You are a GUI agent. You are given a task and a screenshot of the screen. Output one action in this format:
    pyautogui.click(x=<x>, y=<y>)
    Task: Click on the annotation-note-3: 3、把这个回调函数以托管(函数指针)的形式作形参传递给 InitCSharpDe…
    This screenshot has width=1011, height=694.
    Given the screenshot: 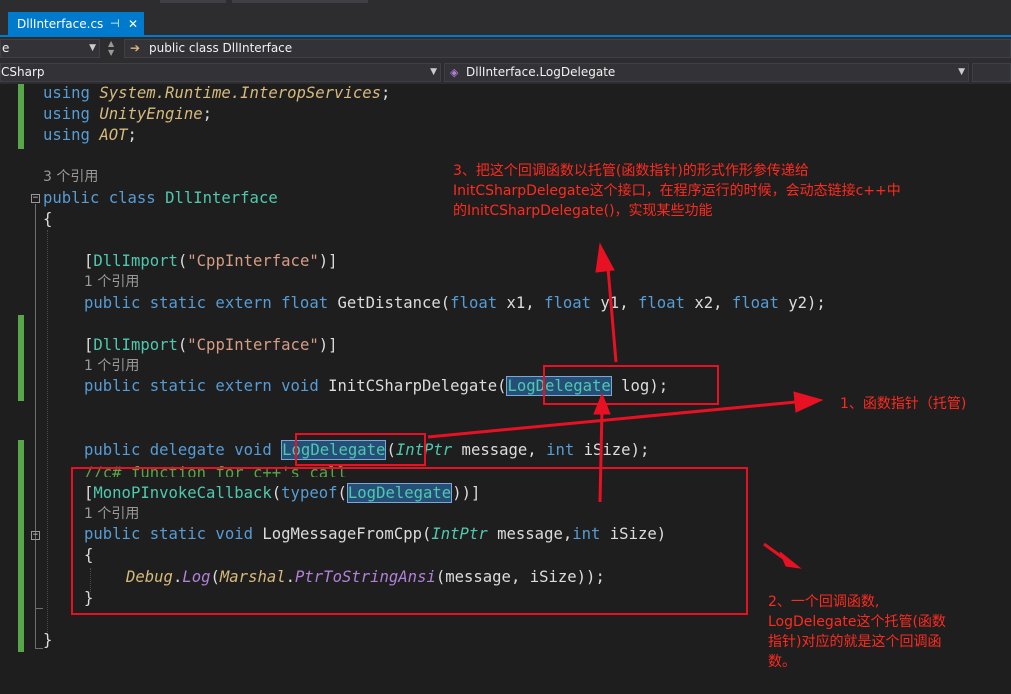 What is the action you would take?
    pyautogui.click(x=677, y=191)
    